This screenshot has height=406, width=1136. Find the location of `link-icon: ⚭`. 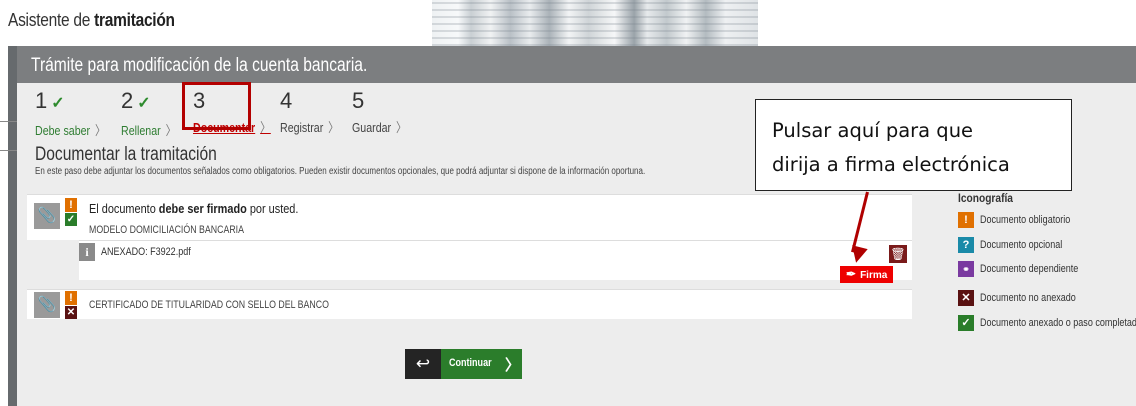

link-icon: ⚭ is located at coordinates (966, 269).